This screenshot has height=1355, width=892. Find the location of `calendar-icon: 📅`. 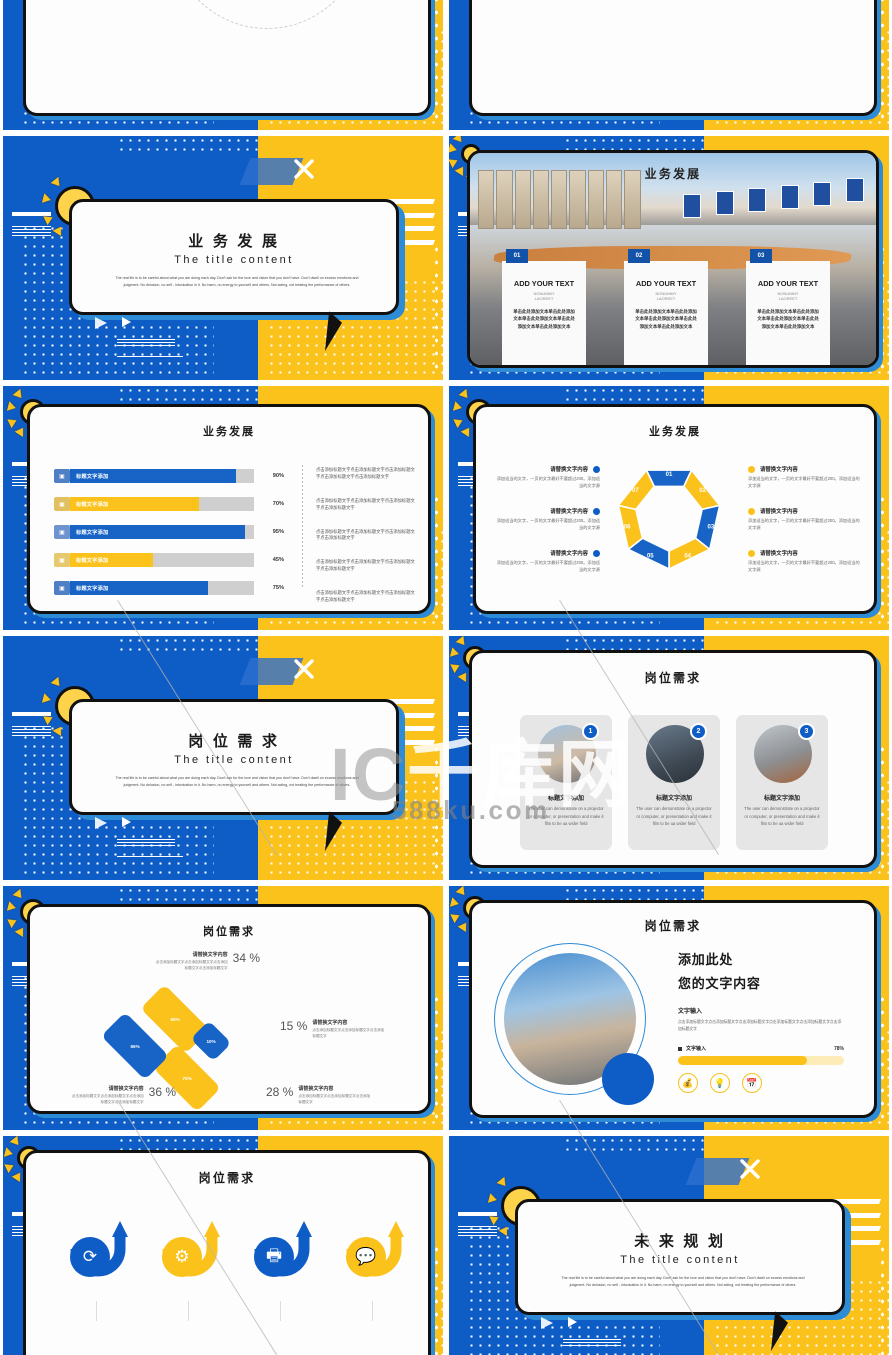

calendar-icon: 📅 is located at coordinates (752, 1083).